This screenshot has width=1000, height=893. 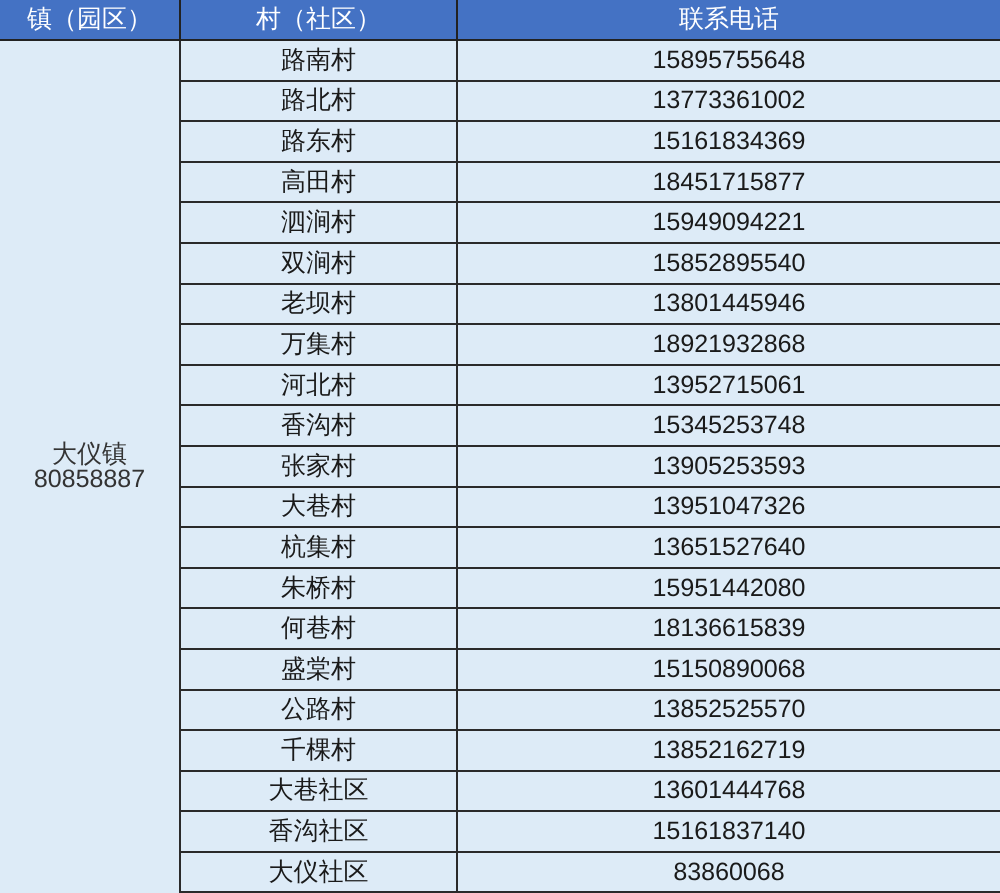 What do you see at coordinates (728, 182) in the screenshot?
I see `table-cell: 18451715877` at bounding box center [728, 182].